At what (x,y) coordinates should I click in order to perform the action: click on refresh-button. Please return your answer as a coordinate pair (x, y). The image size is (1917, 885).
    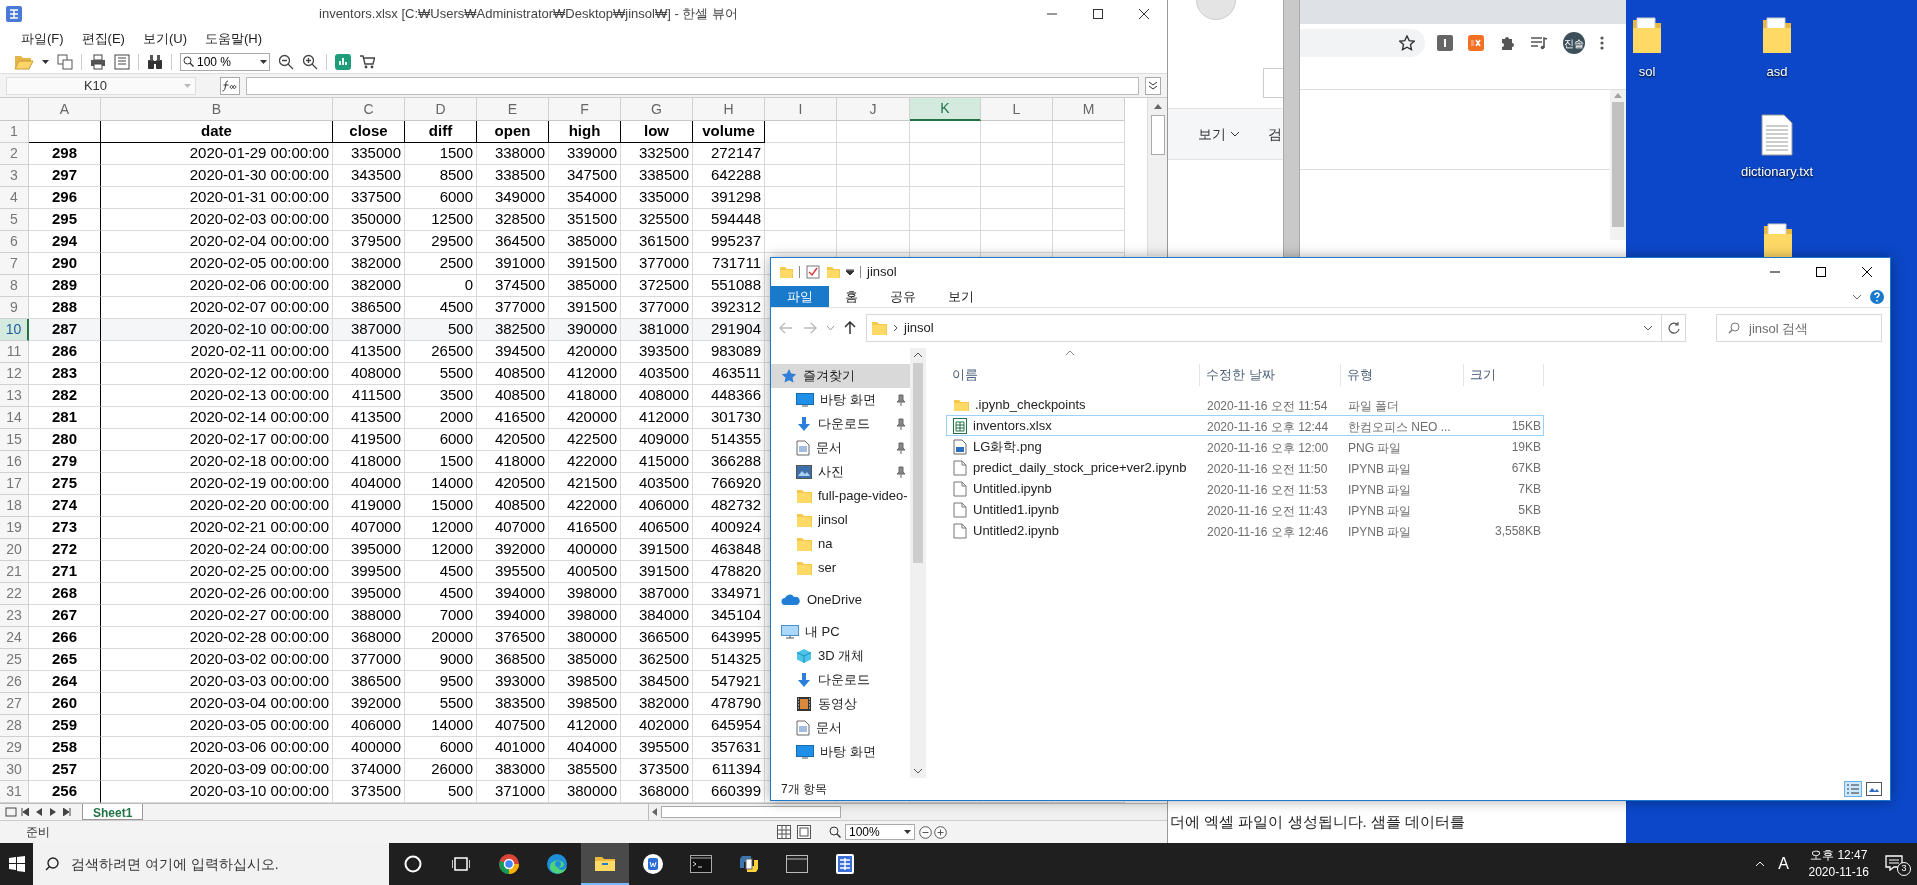
    Looking at the image, I should click on (1674, 328).